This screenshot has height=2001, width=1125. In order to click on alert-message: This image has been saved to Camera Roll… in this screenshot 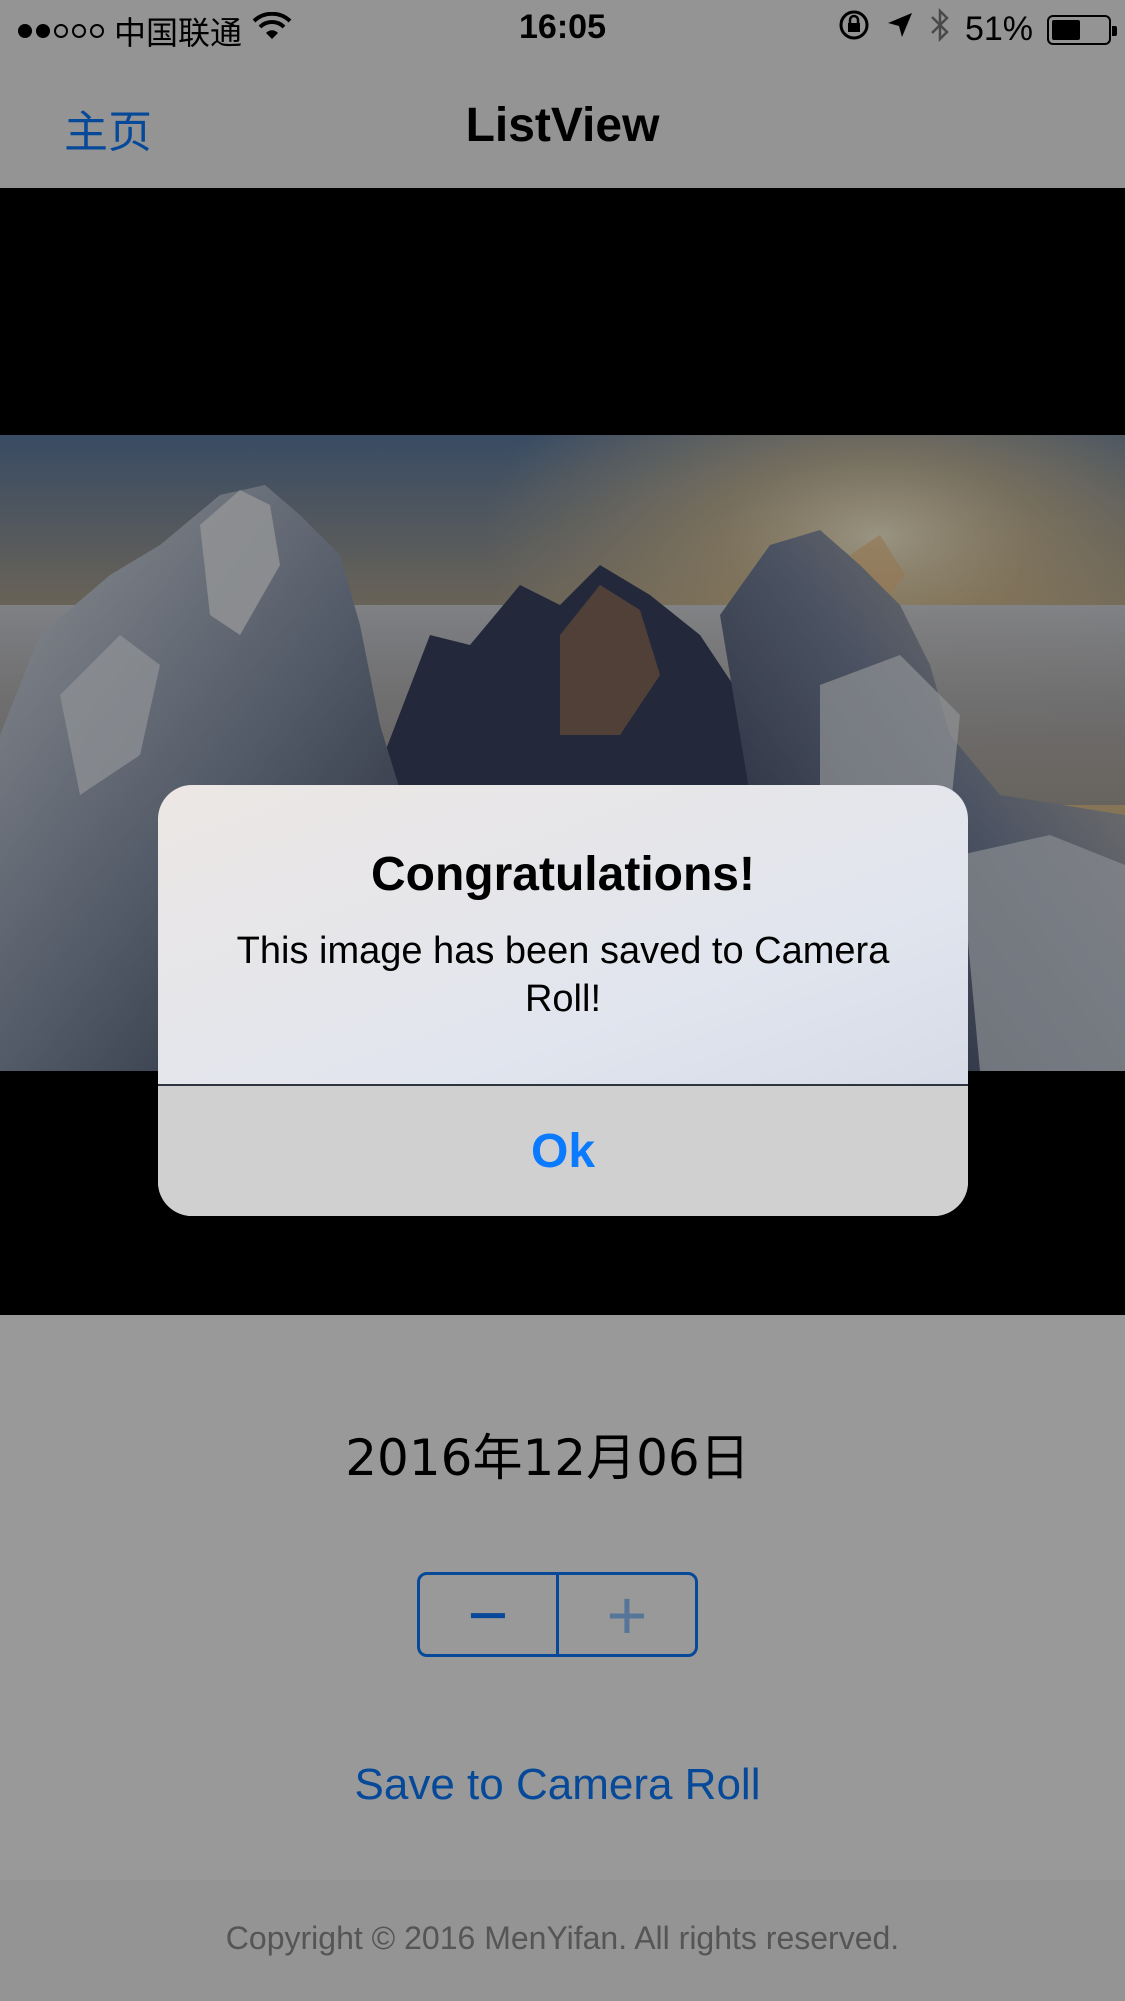, I will do `click(563, 975)`.